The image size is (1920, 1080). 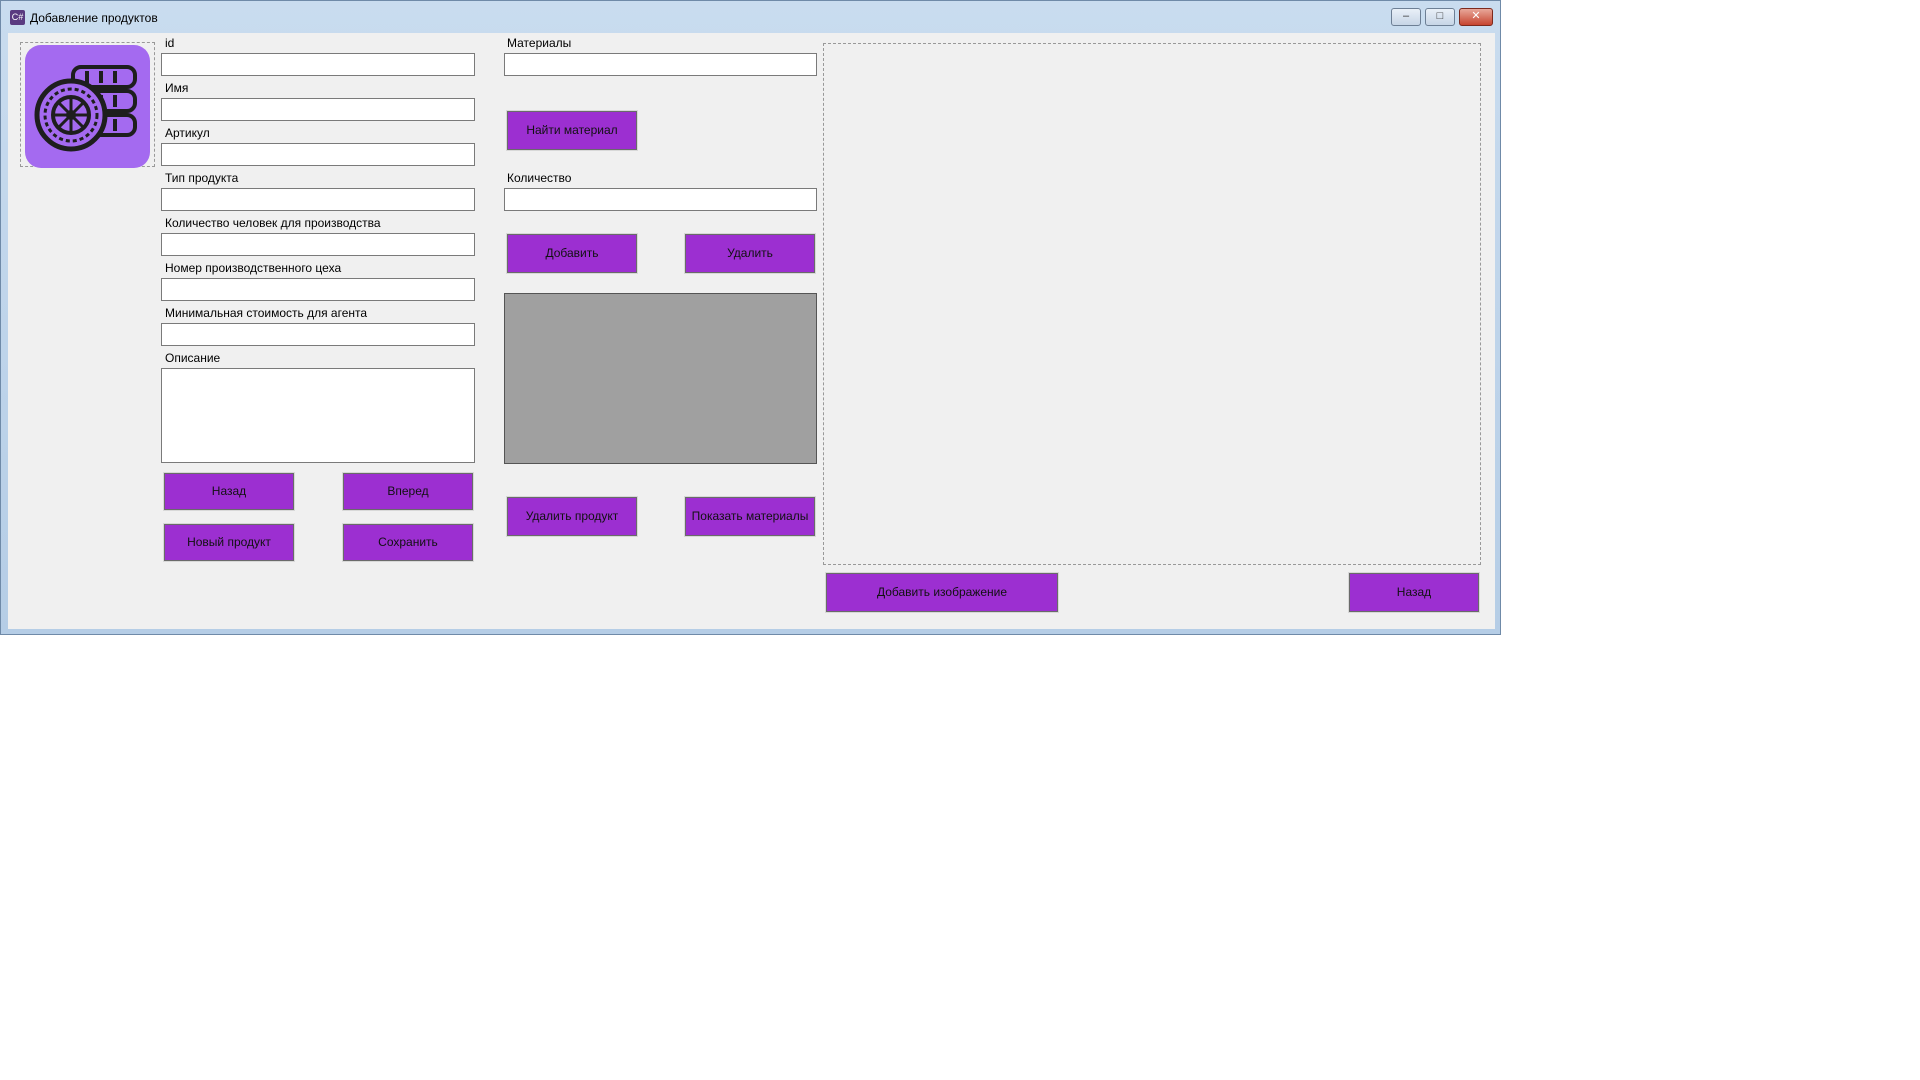 What do you see at coordinates (942, 592) in the screenshot?
I see `add-image-button: Добавить изображение` at bounding box center [942, 592].